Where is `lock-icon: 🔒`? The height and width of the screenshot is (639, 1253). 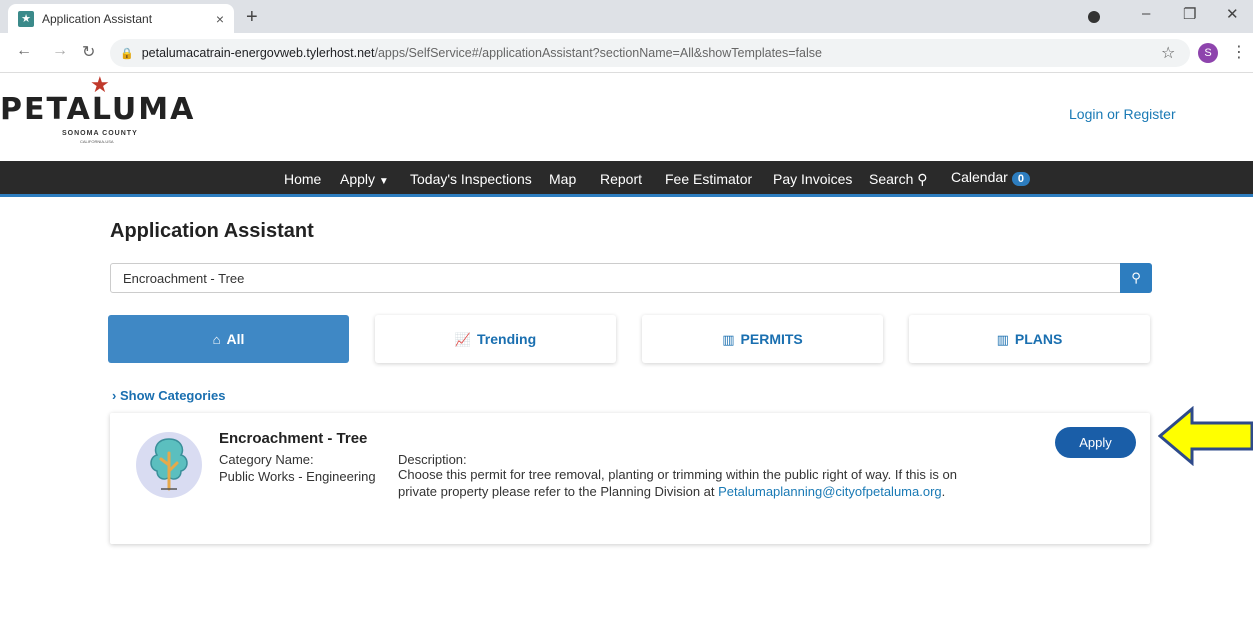
lock-icon: 🔒 is located at coordinates (127, 53).